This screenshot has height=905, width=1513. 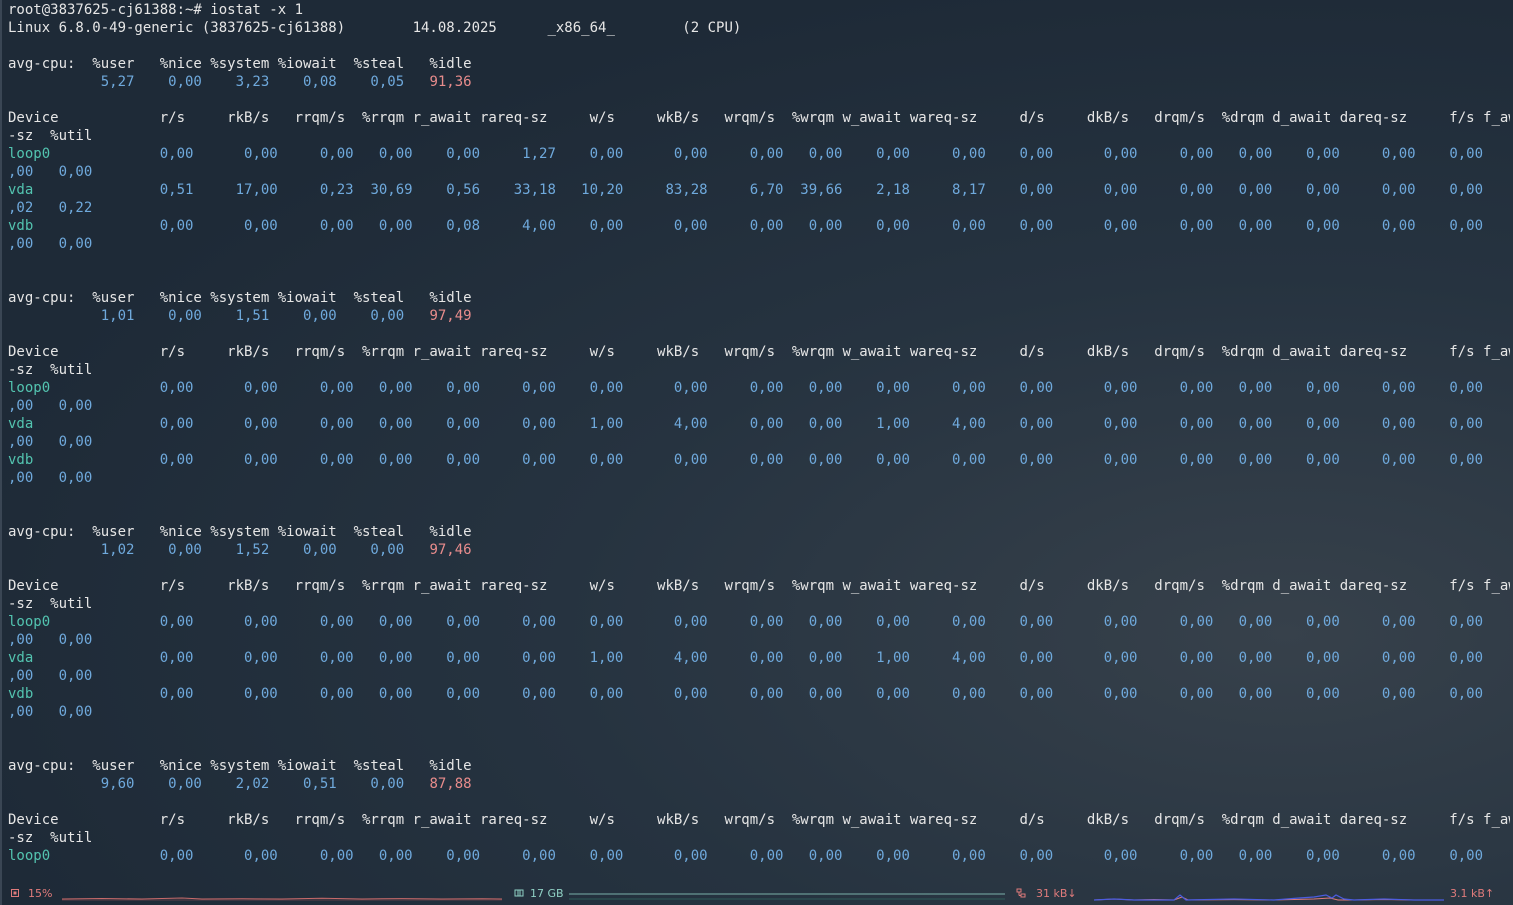 What do you see at coordinates (759, 550) in the screenshot?
I see `cpu-values-row: 1,02 0,00 1,52 0,00 0,00 97,46` at bounding box center [759, 550].